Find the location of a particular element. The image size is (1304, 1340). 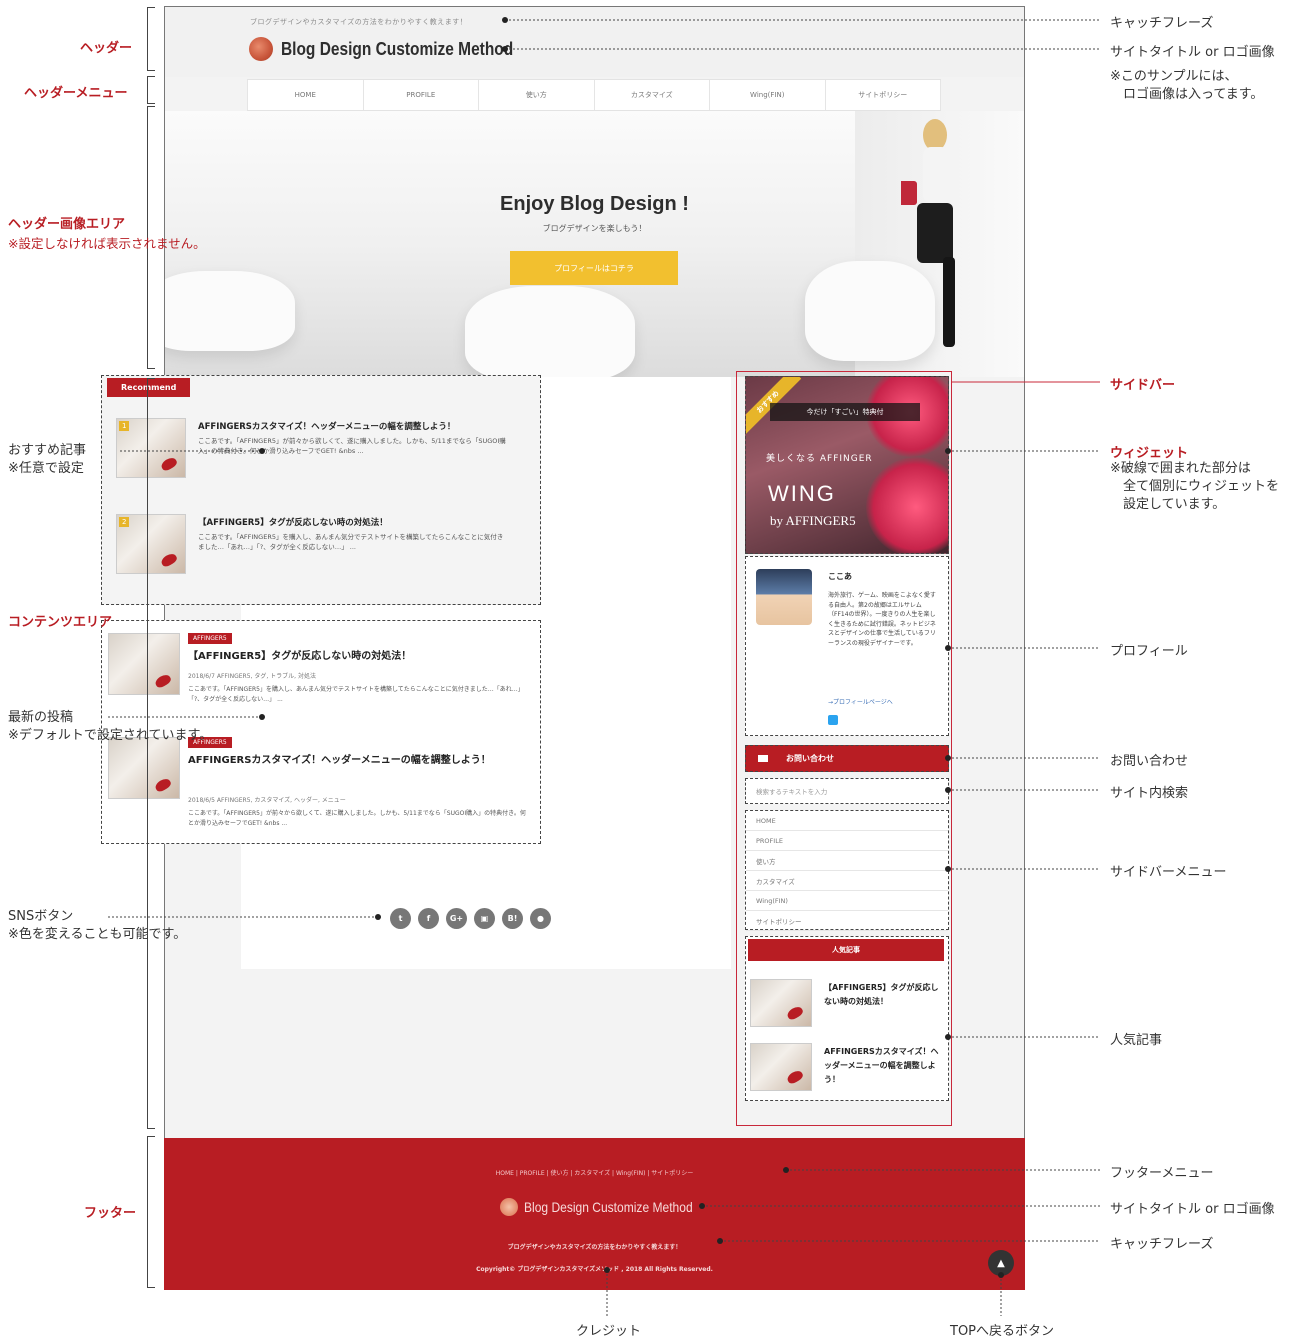

label-header-image-area: ヘッダー画像エリア is located at coordinates (67, 224).